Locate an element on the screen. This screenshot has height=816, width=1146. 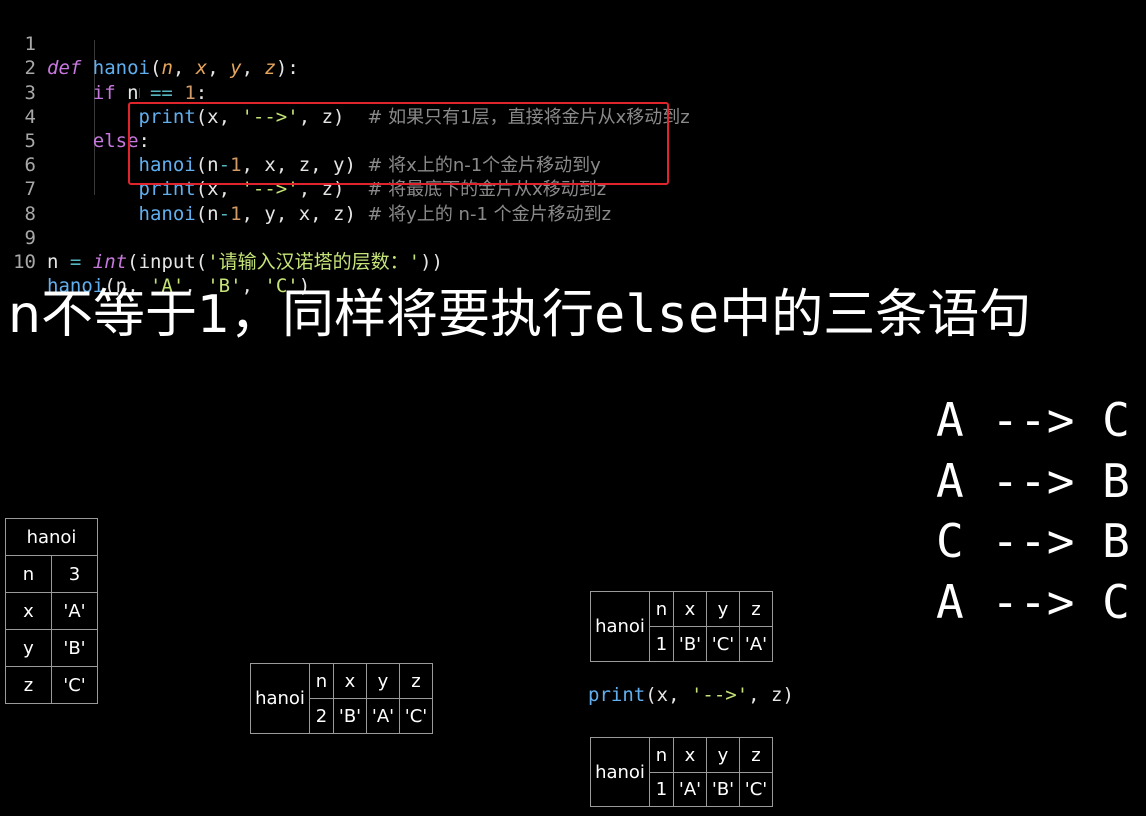
stack-frame-mid: hanoi n x y z 2 'B' 'A' 'C' is located at coordinates (341, 698).